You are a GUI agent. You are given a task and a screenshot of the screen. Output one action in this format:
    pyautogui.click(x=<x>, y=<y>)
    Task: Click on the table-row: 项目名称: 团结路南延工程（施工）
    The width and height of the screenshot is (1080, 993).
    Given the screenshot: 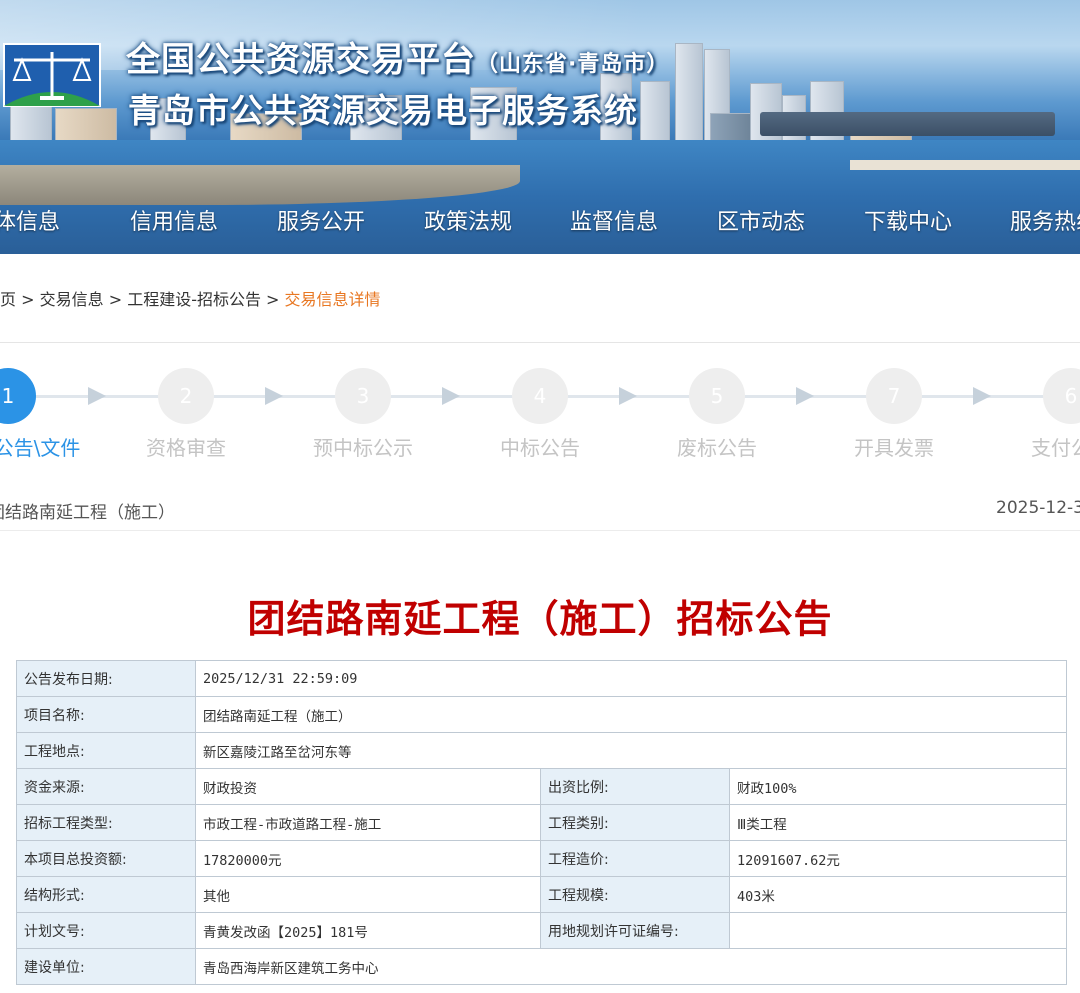 What is the action you would take?
    pyautogui.click(x=542, y=714)
    